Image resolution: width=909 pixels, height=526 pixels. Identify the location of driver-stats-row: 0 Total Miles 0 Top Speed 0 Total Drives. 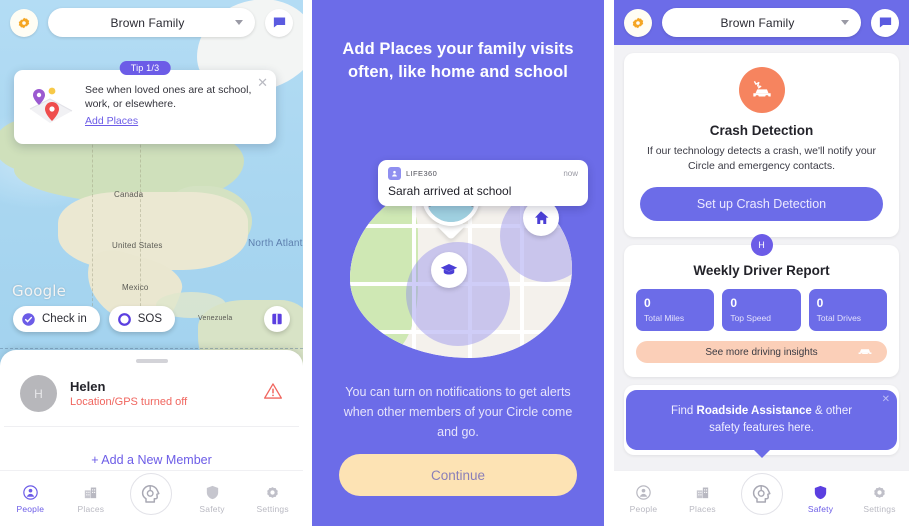
(761, 310).